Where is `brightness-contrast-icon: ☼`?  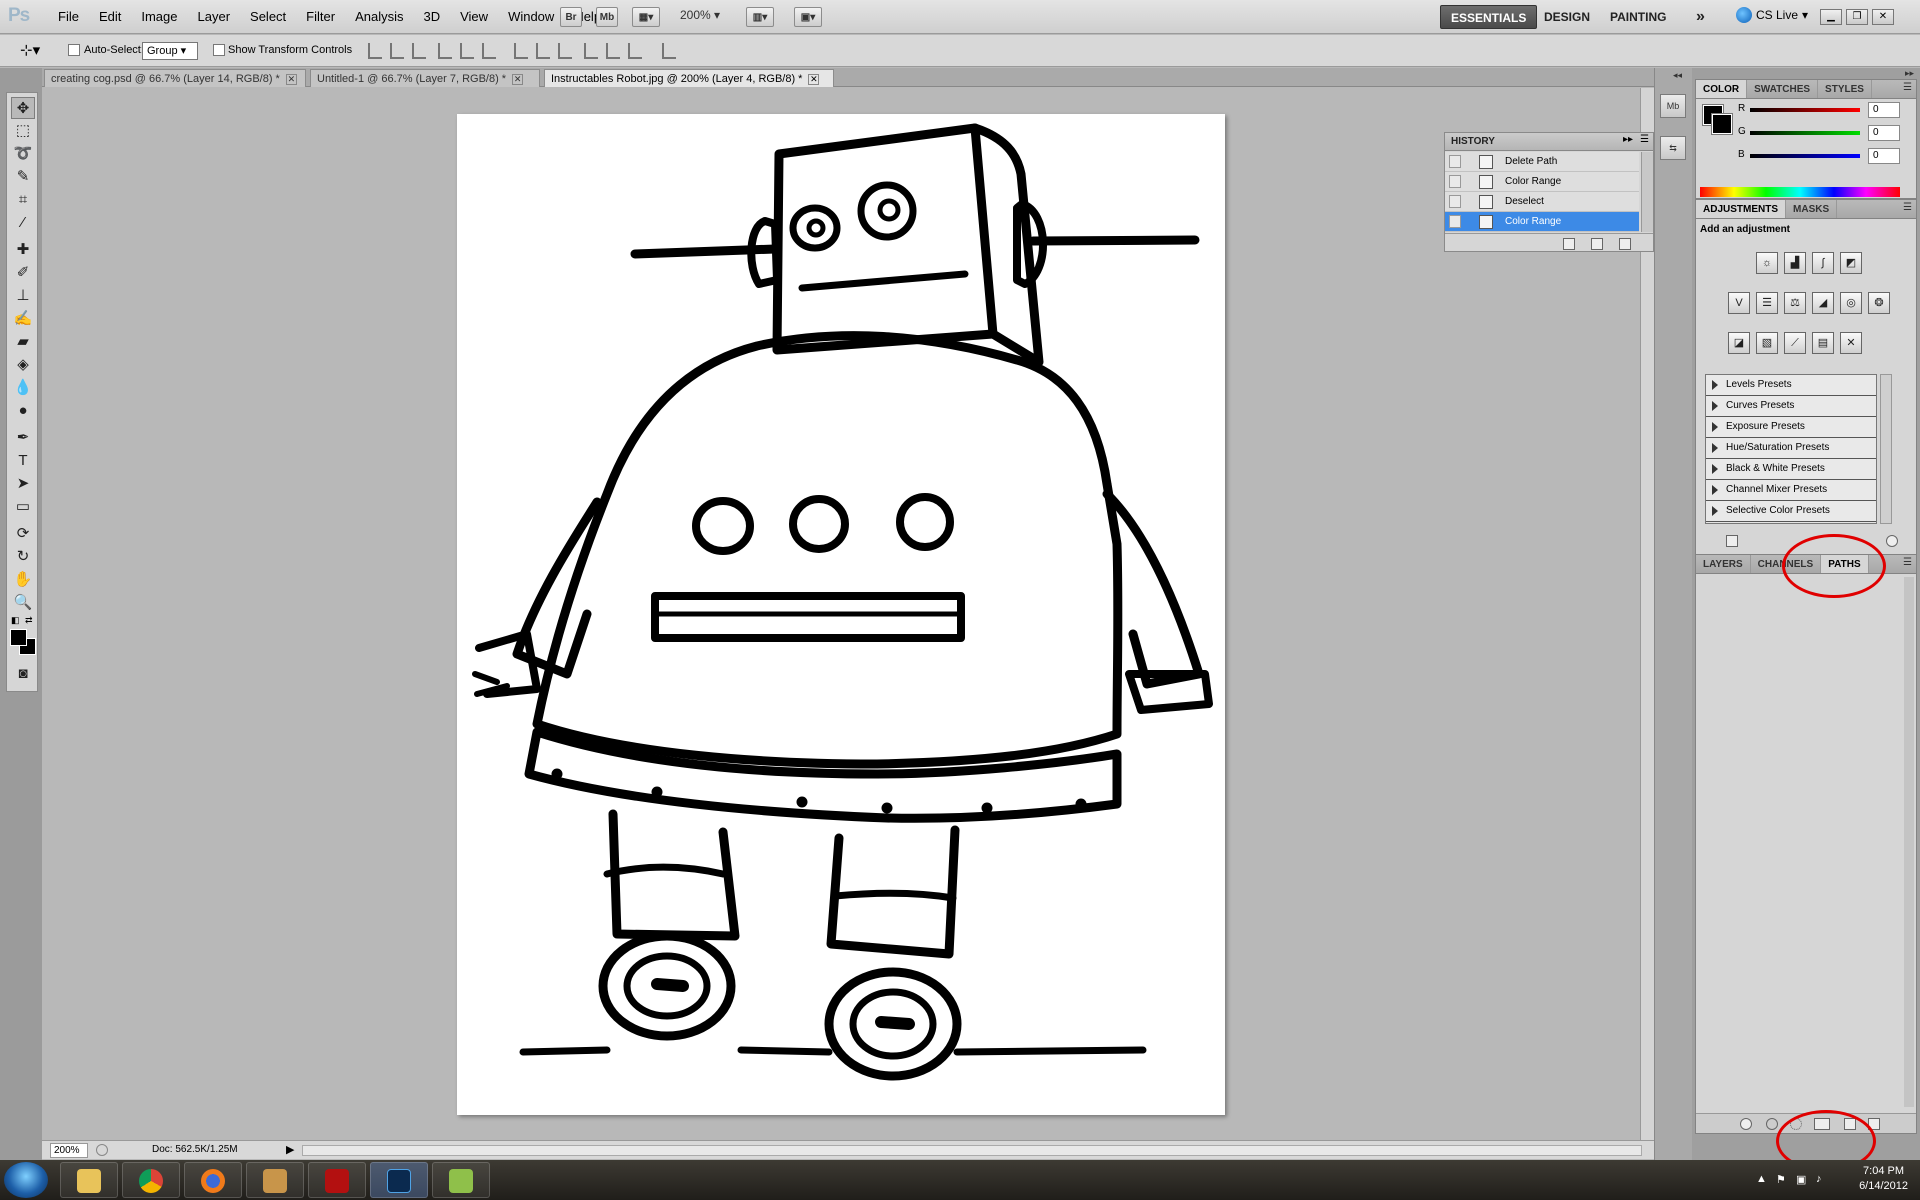 brightness-contrast-icon: ☼ is located at coordinates (1767, 263).